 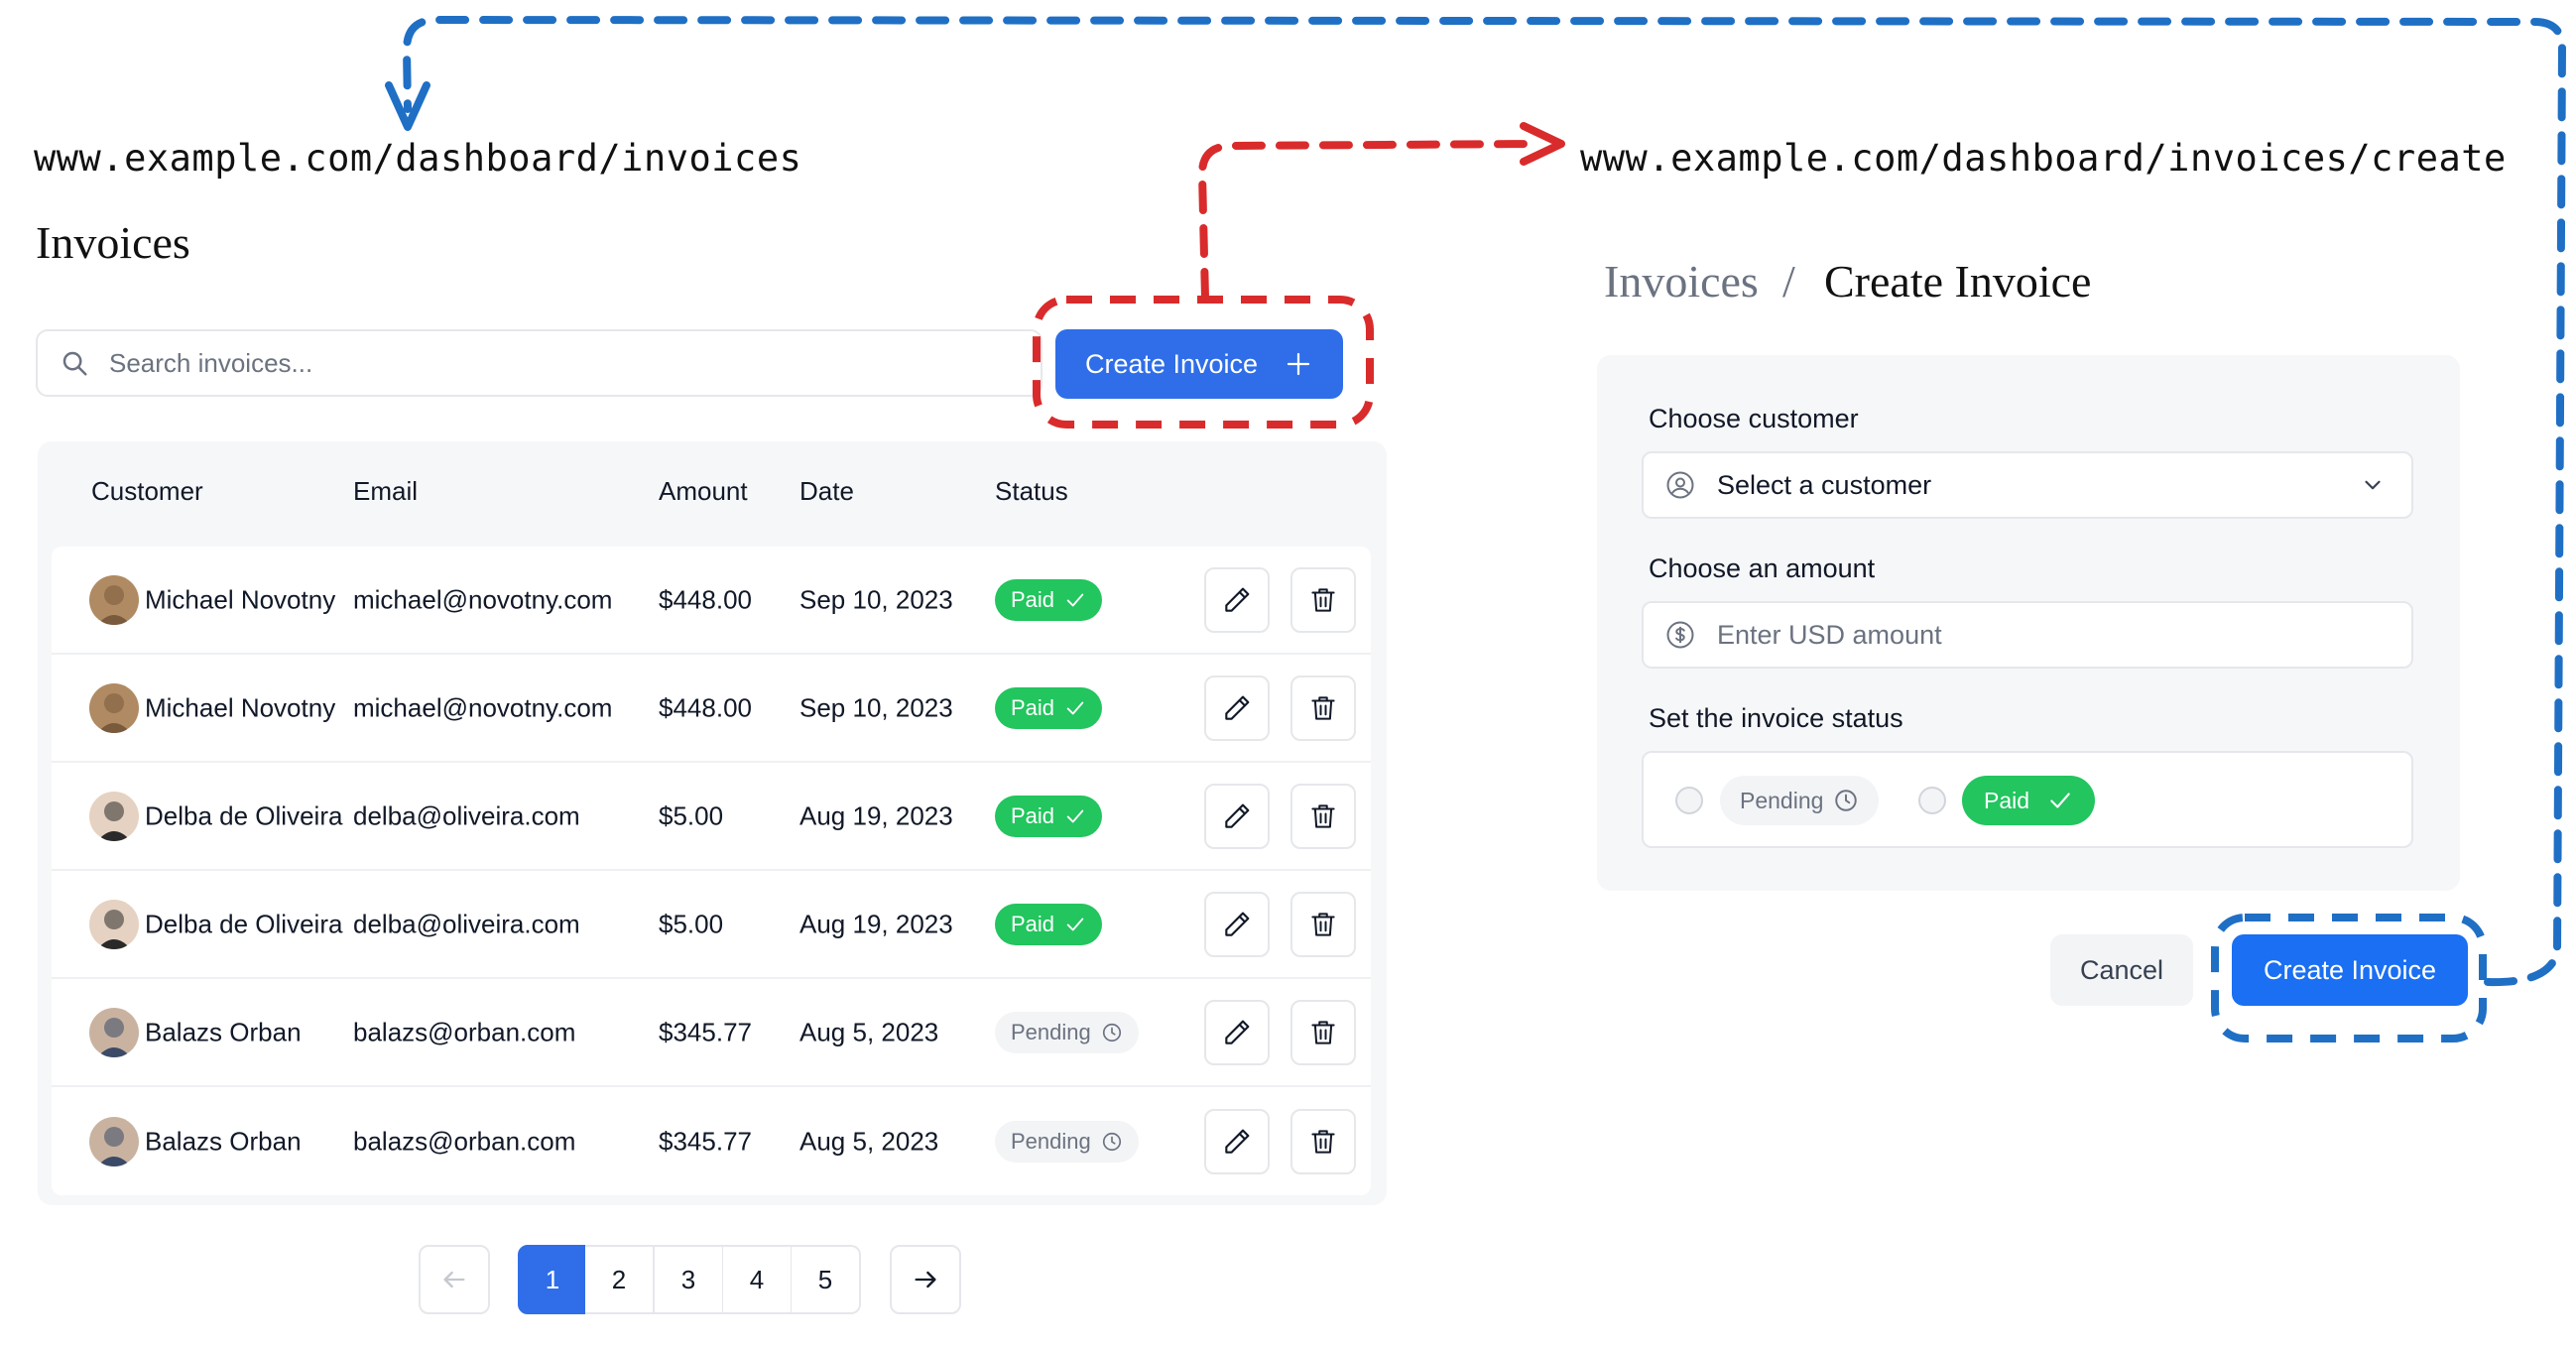 What do you see at coordinates (2007, 800) in the screenshot?
I see `status-option-paid-label: Paid` at bounding box center [2007, 800].